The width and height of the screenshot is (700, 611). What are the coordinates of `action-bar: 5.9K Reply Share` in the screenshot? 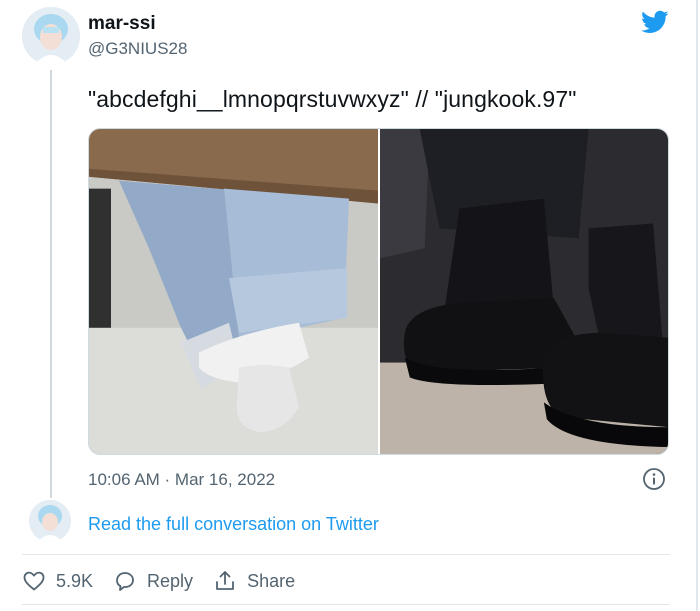 It's located at (168, 581).